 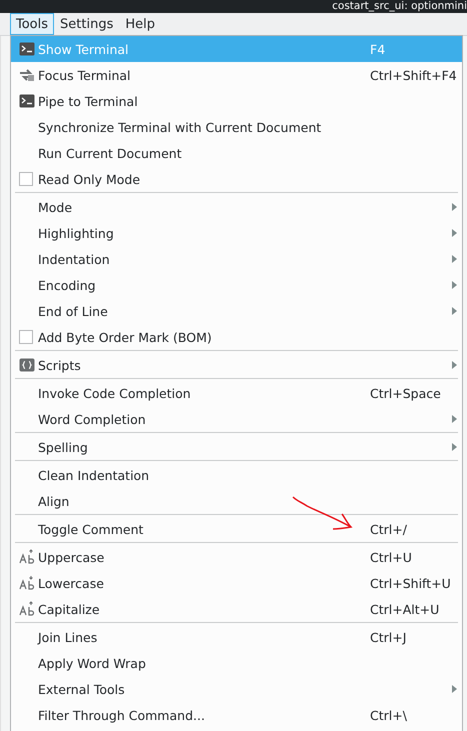 I want to click on menu-item: End of Line, so click(x=236, y=311).